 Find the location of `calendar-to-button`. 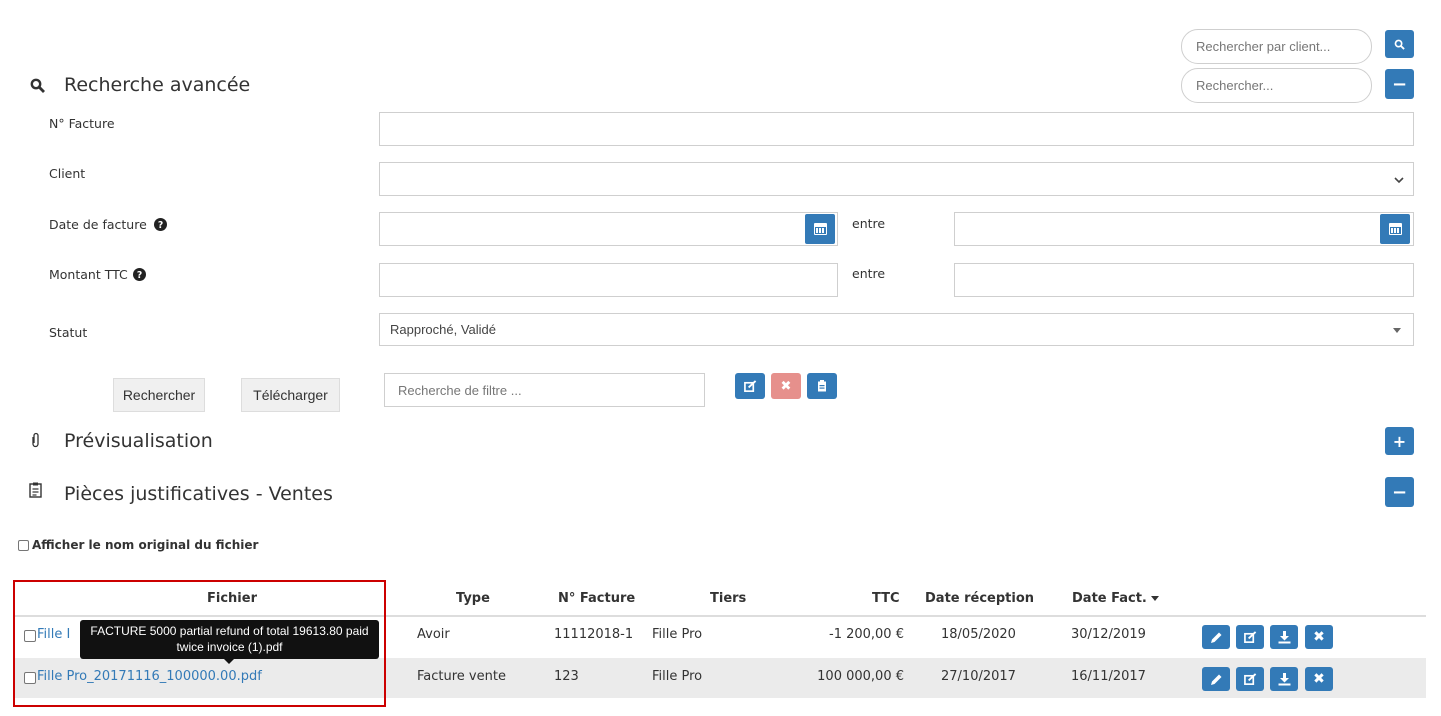

calendar-to-button is located at coordinates (1395, 229).